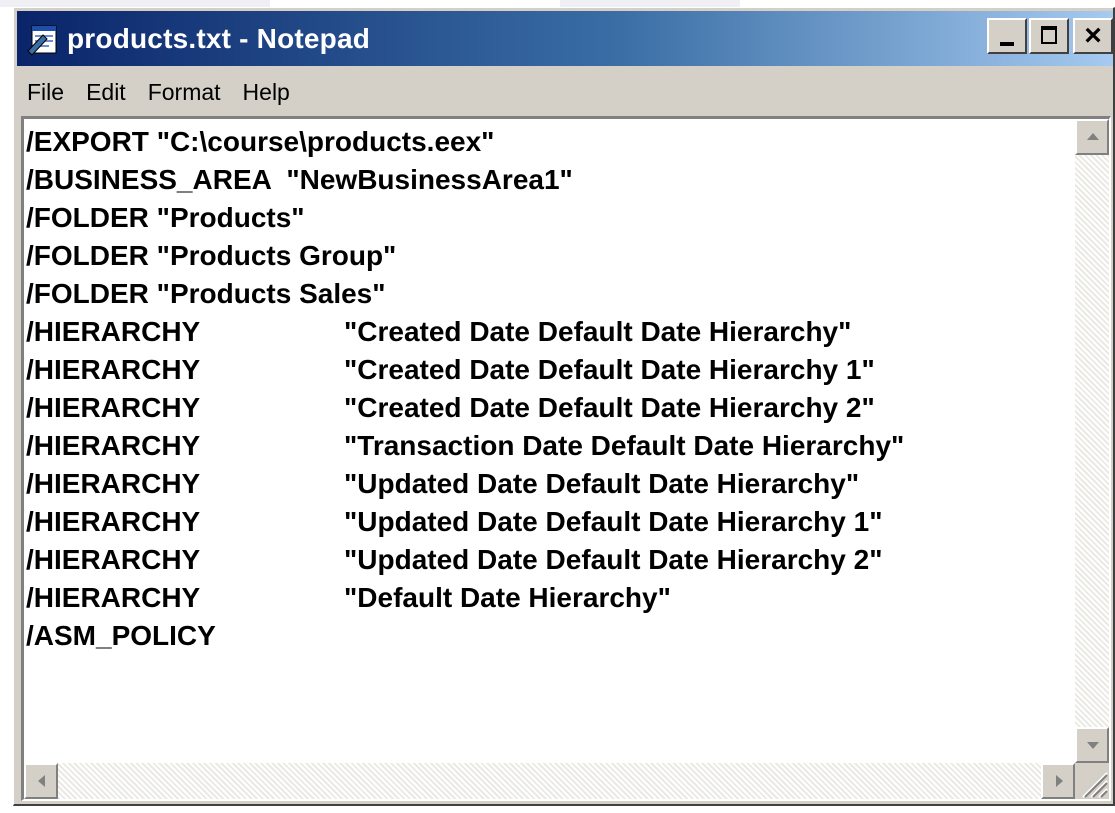 This screenshot has height=813, width=1115. I want to click on close-icon: ×, so click(1093, 35).